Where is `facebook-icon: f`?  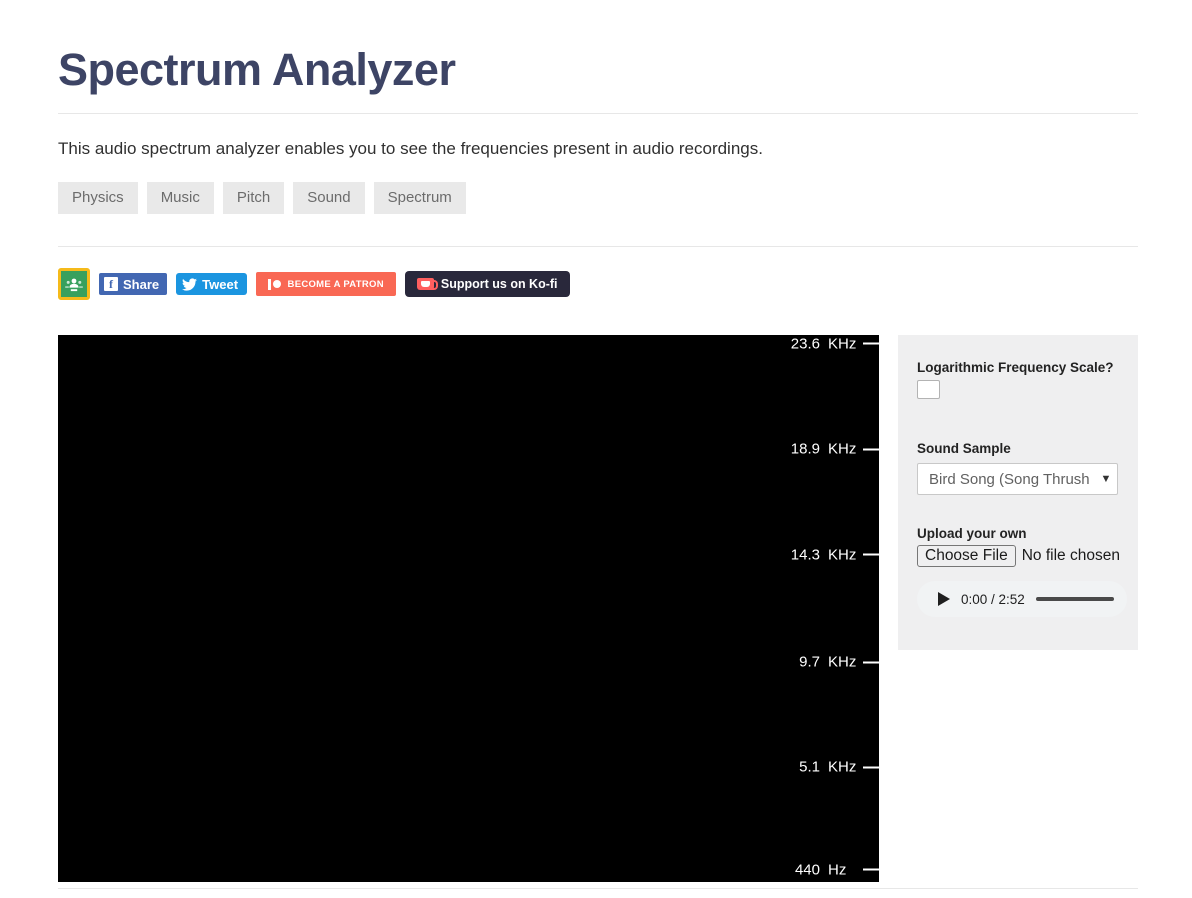
facebook-icon: f is located at coordinates (111, 284).